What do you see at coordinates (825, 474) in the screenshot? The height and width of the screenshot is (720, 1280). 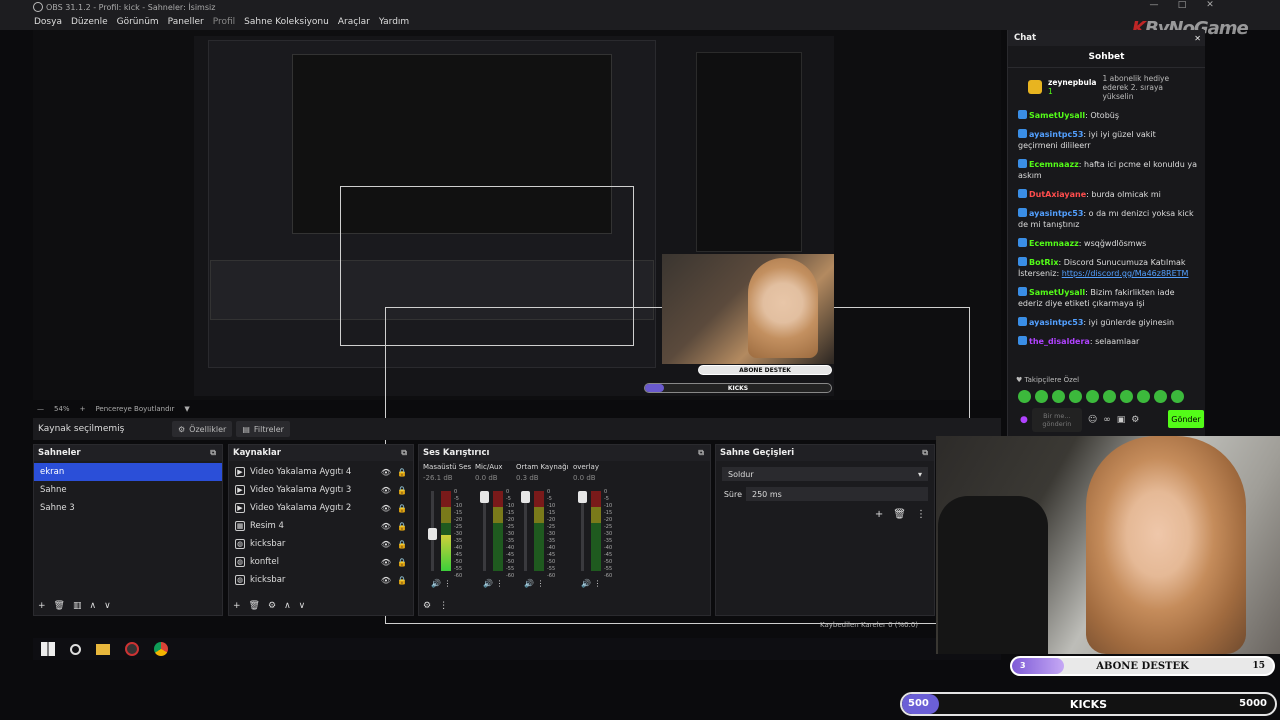 I see `transition-select: Soldur ▾` at bounding box center [825, 474].